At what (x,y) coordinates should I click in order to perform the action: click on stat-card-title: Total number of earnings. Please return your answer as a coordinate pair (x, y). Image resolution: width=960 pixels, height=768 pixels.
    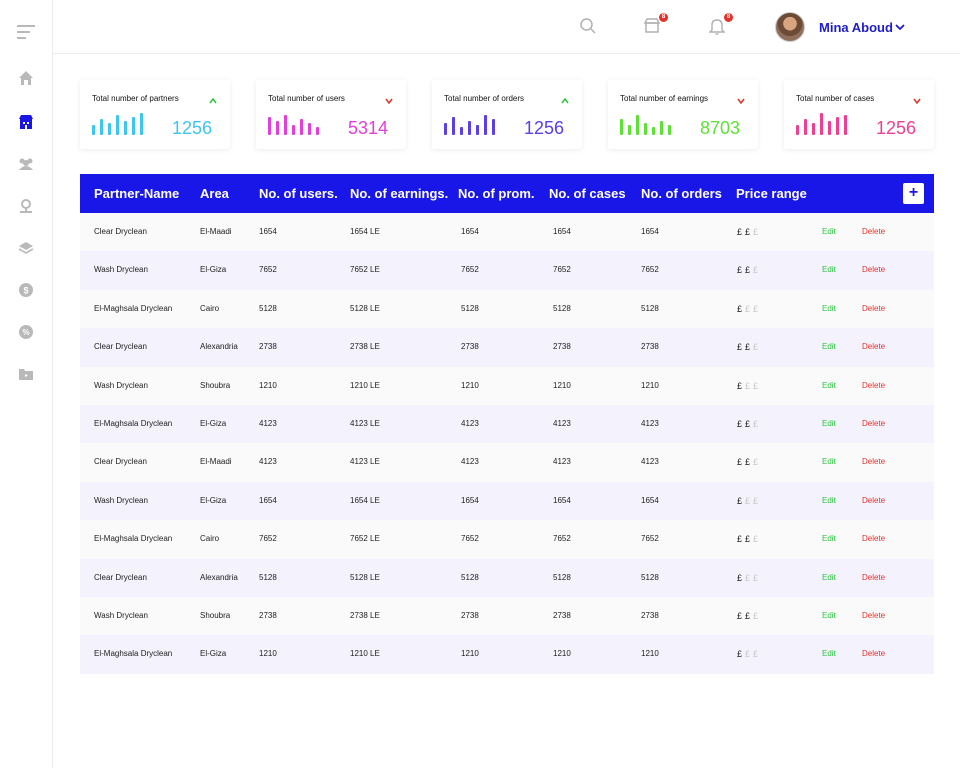
    Looking at the image, I should click on (664, 98).